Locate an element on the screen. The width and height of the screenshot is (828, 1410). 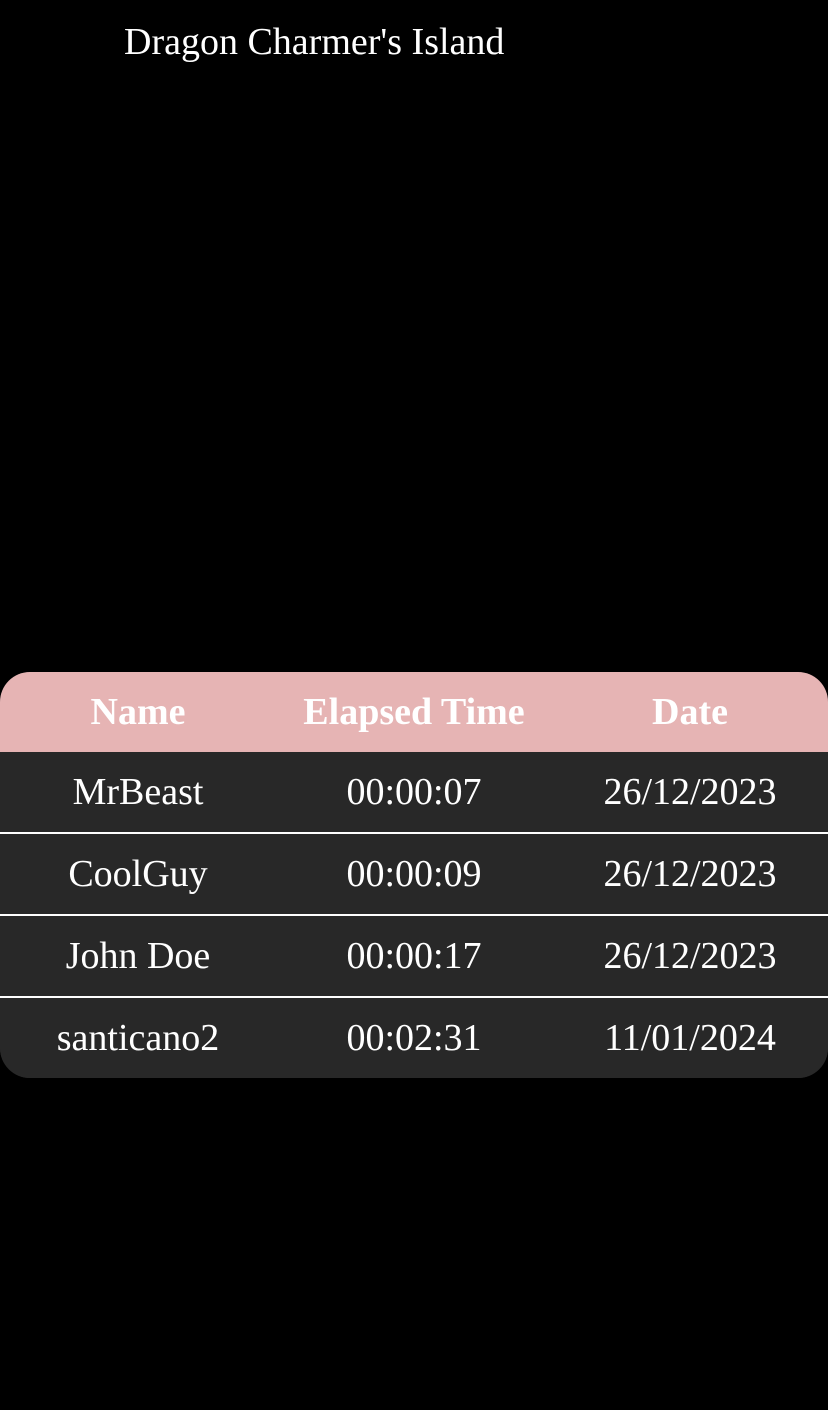
player-name-cell: MrBeast is located at coordinates (138, 792).